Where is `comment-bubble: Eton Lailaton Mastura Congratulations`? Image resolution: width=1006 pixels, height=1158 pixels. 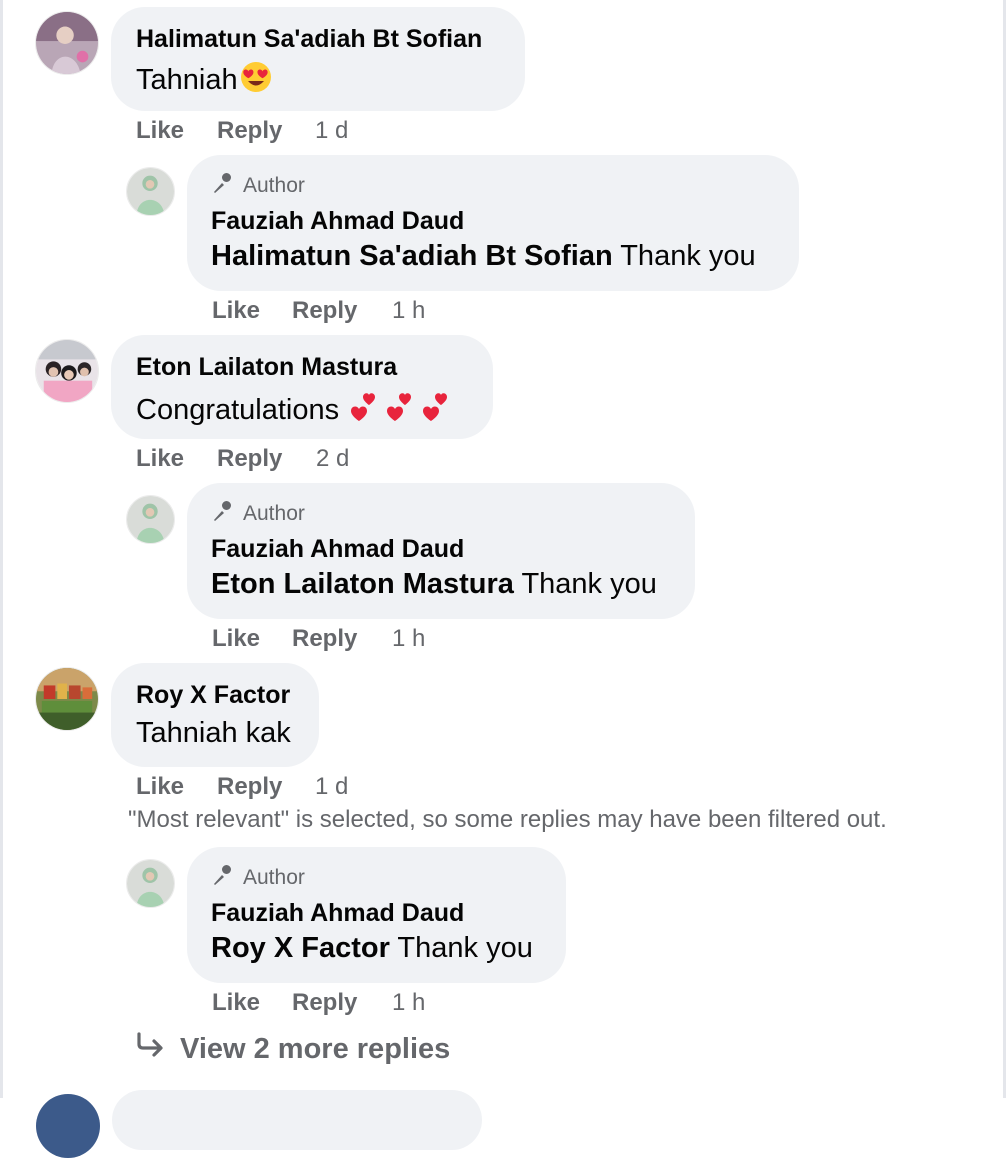 comment-bubble: Eton Lailaton Mastura Congratulations is located at coordinates (302, 387).